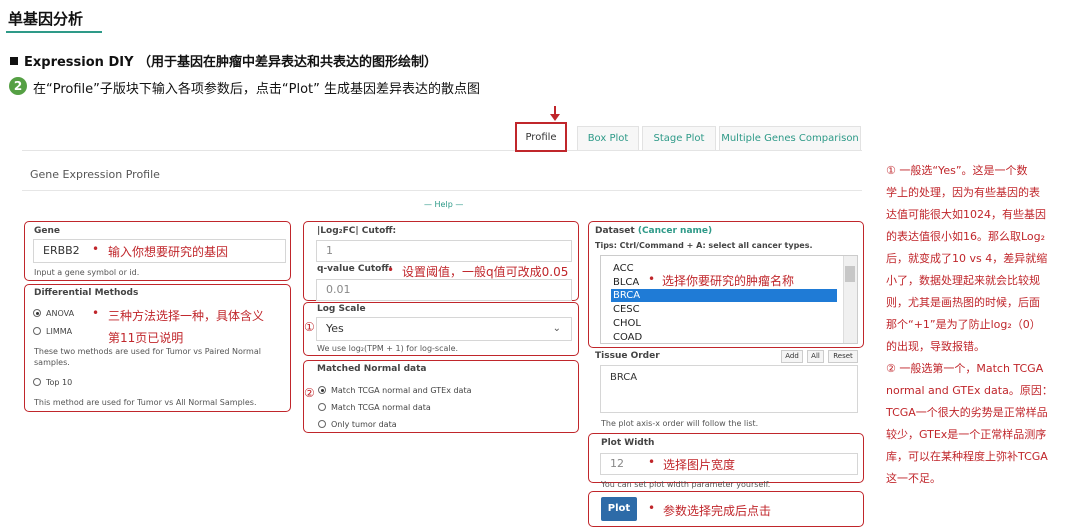 Image resolution: width=1080 pixels, height=531 pixels. What do you see at coordinates (608, 138) in the screenshot?
I see `tab-box-plot: Box Plot` at bounding box center [608, 138].